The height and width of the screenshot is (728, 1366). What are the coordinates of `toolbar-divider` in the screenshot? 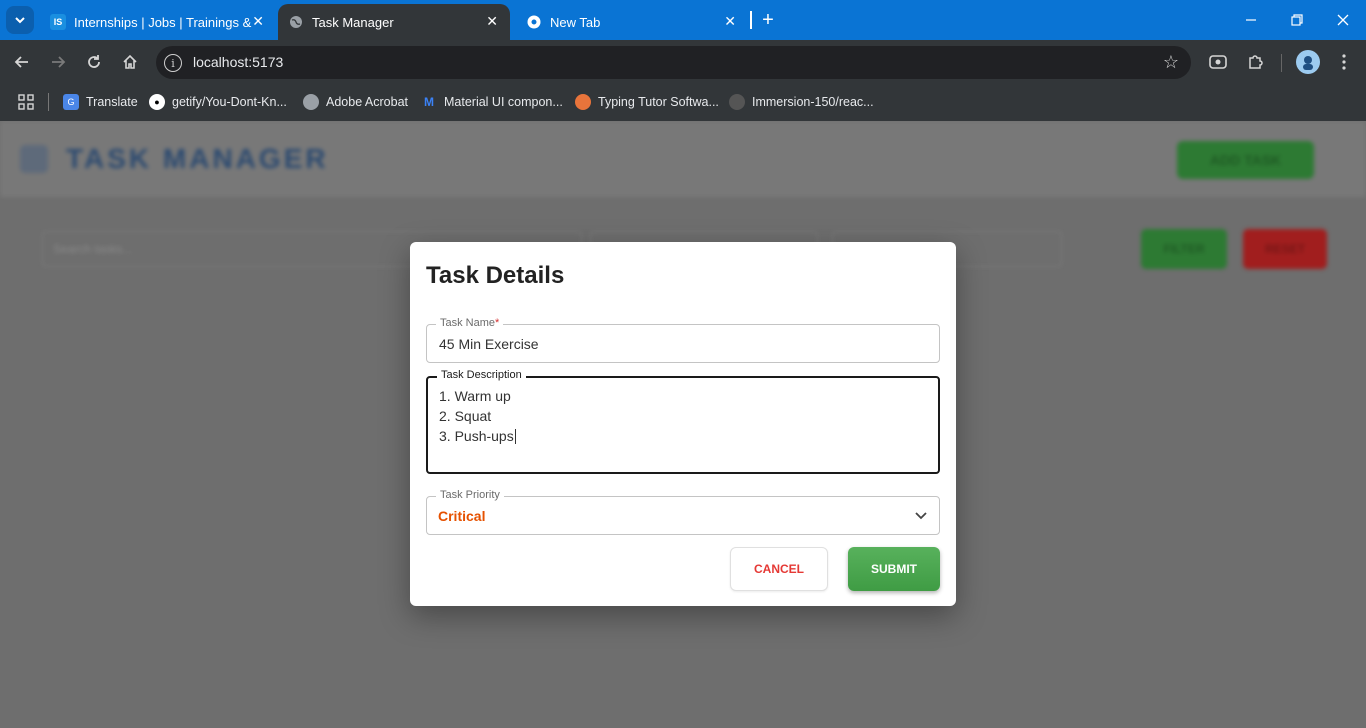 It's located at (1281, 63).